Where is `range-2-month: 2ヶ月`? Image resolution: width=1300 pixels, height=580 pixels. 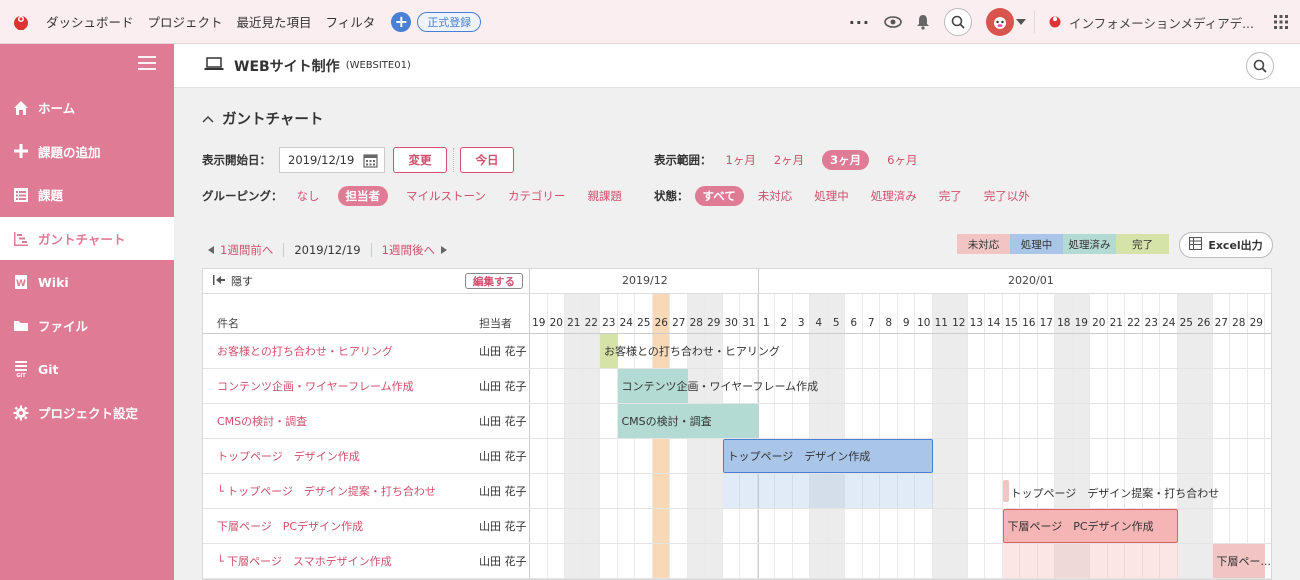 range-2-month: 2ヶ月 is located at coordinates (789, 160).